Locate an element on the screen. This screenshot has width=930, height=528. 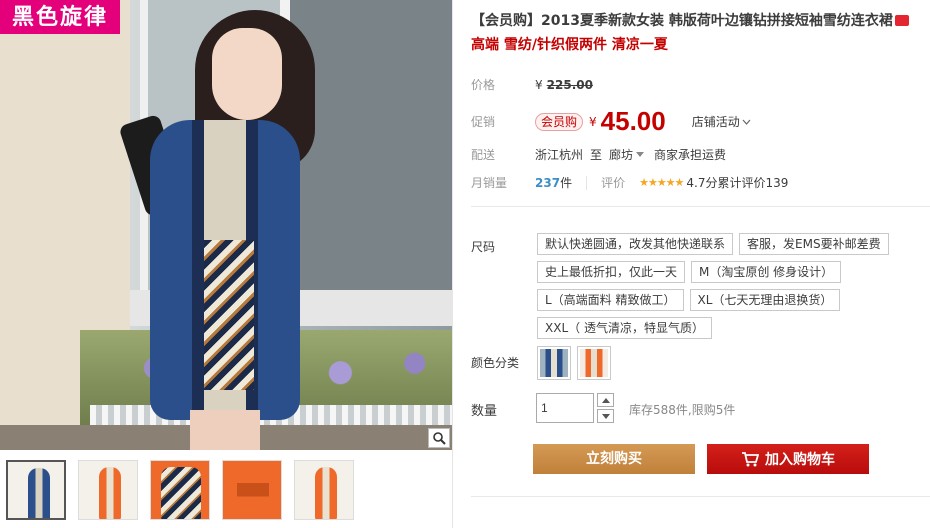
rating-score: 4.7分 is located at coordinates (702, 183).